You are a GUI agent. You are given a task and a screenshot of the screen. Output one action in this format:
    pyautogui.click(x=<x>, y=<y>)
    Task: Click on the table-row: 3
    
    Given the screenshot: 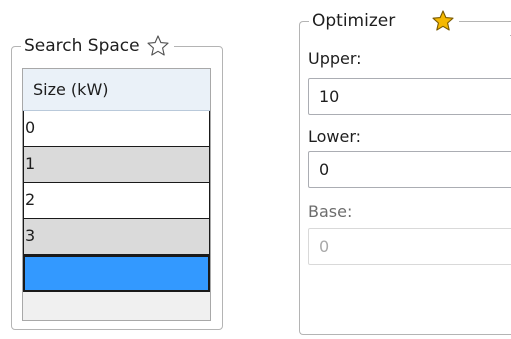 What is the action you would take?
    pyautogui.click(x=116, y=237)
    